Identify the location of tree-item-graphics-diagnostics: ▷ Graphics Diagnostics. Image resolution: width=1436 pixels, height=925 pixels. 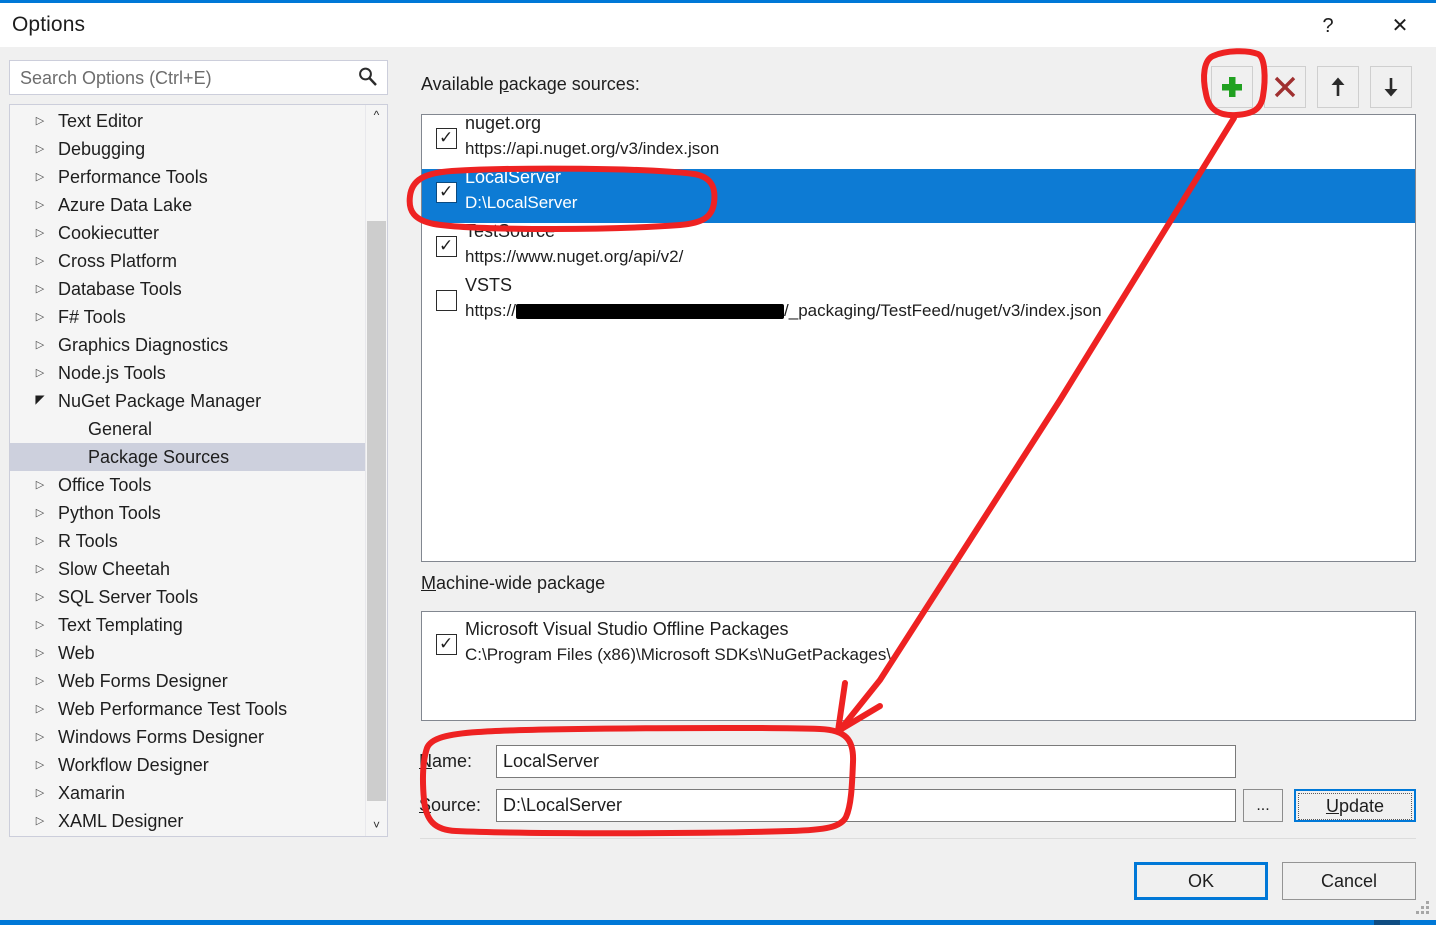
(188, 345).